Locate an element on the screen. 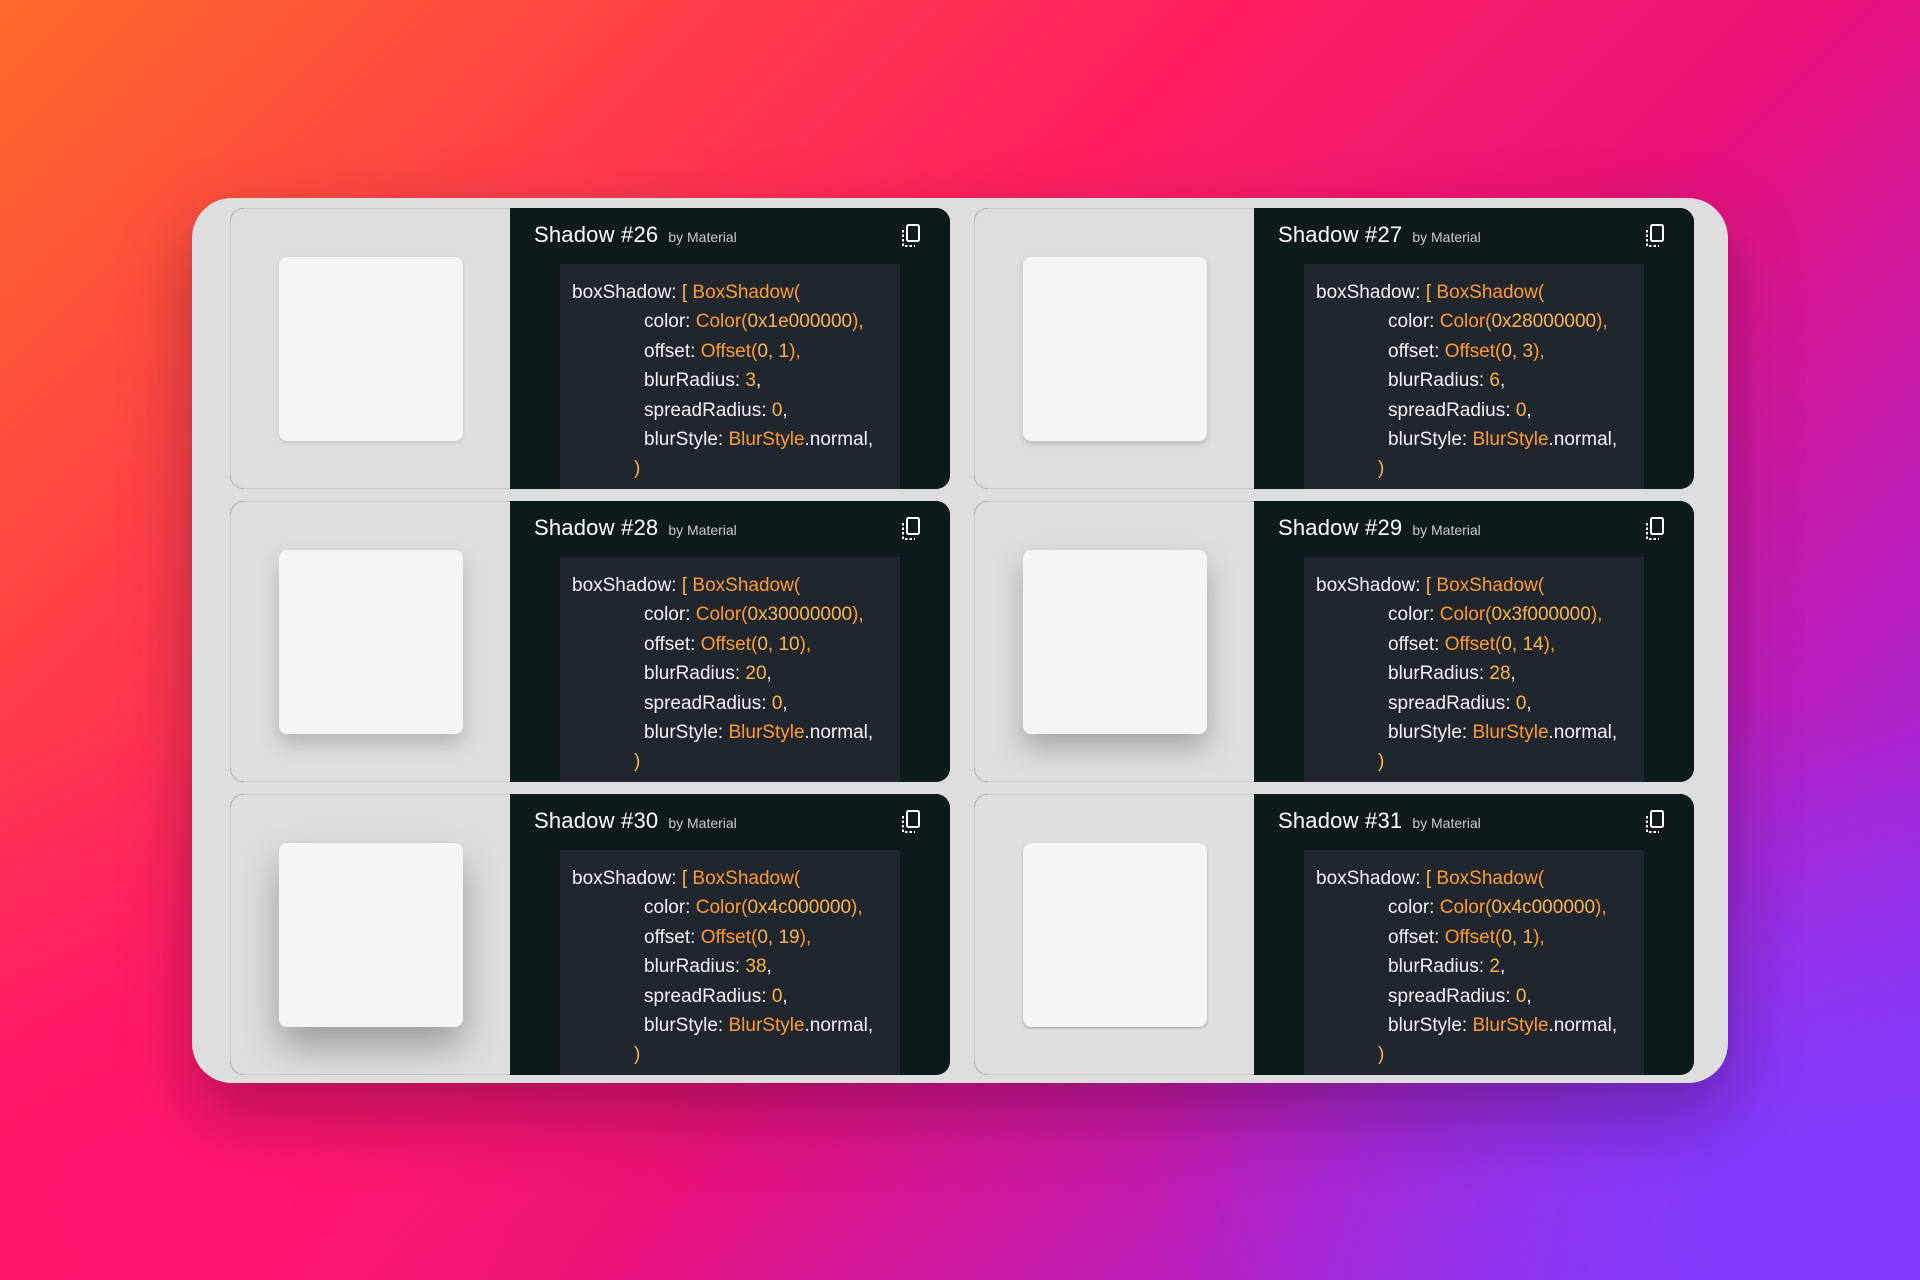  code-line-blur-radius: blurRadius: 28, is located at coordinates (1452, 674).